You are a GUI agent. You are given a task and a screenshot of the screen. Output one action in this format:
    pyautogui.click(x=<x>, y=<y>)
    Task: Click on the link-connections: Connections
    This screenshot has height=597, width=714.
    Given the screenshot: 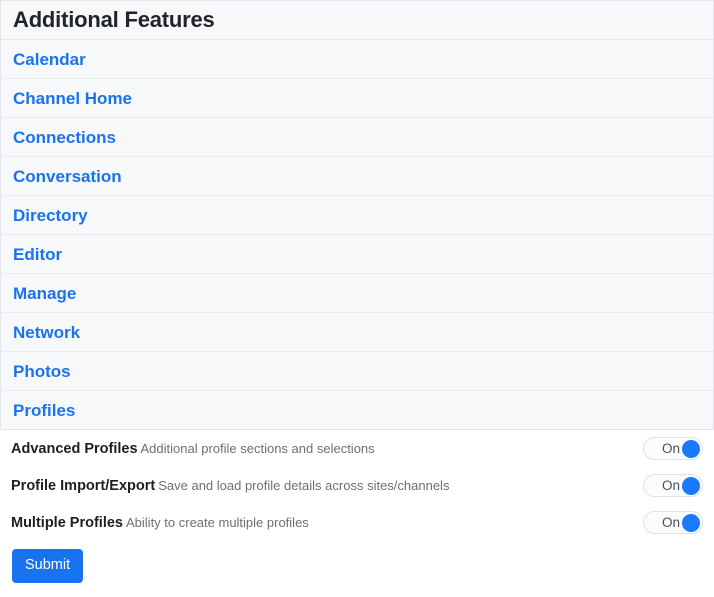 What is the action you would take?
    pyautogui.click(x=64, y=137)
    